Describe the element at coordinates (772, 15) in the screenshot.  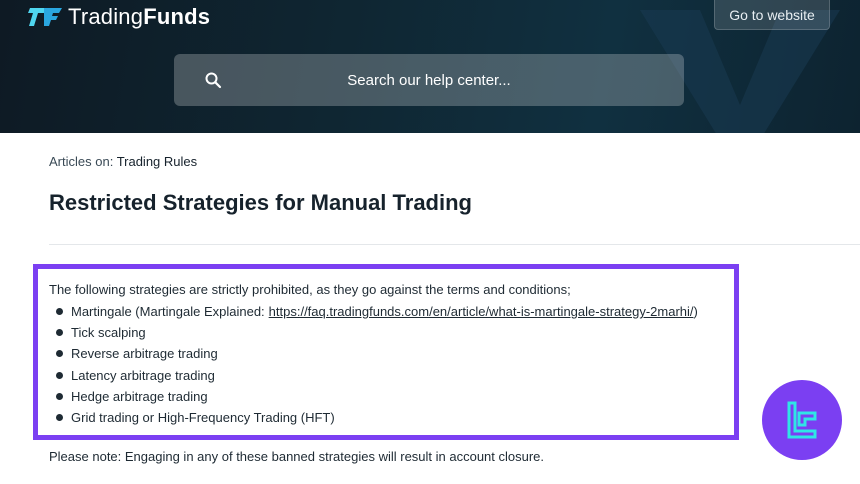
I see `go-to-website-button: Go to website` at that location.